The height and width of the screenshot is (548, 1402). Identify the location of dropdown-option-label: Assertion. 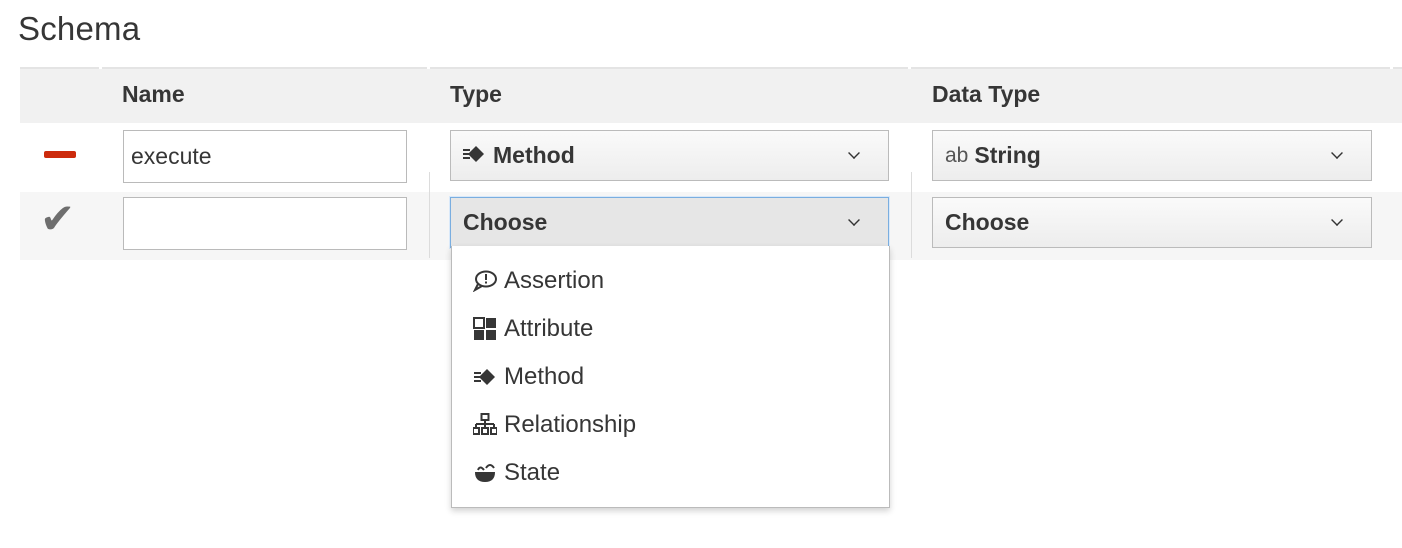
(554, 280).